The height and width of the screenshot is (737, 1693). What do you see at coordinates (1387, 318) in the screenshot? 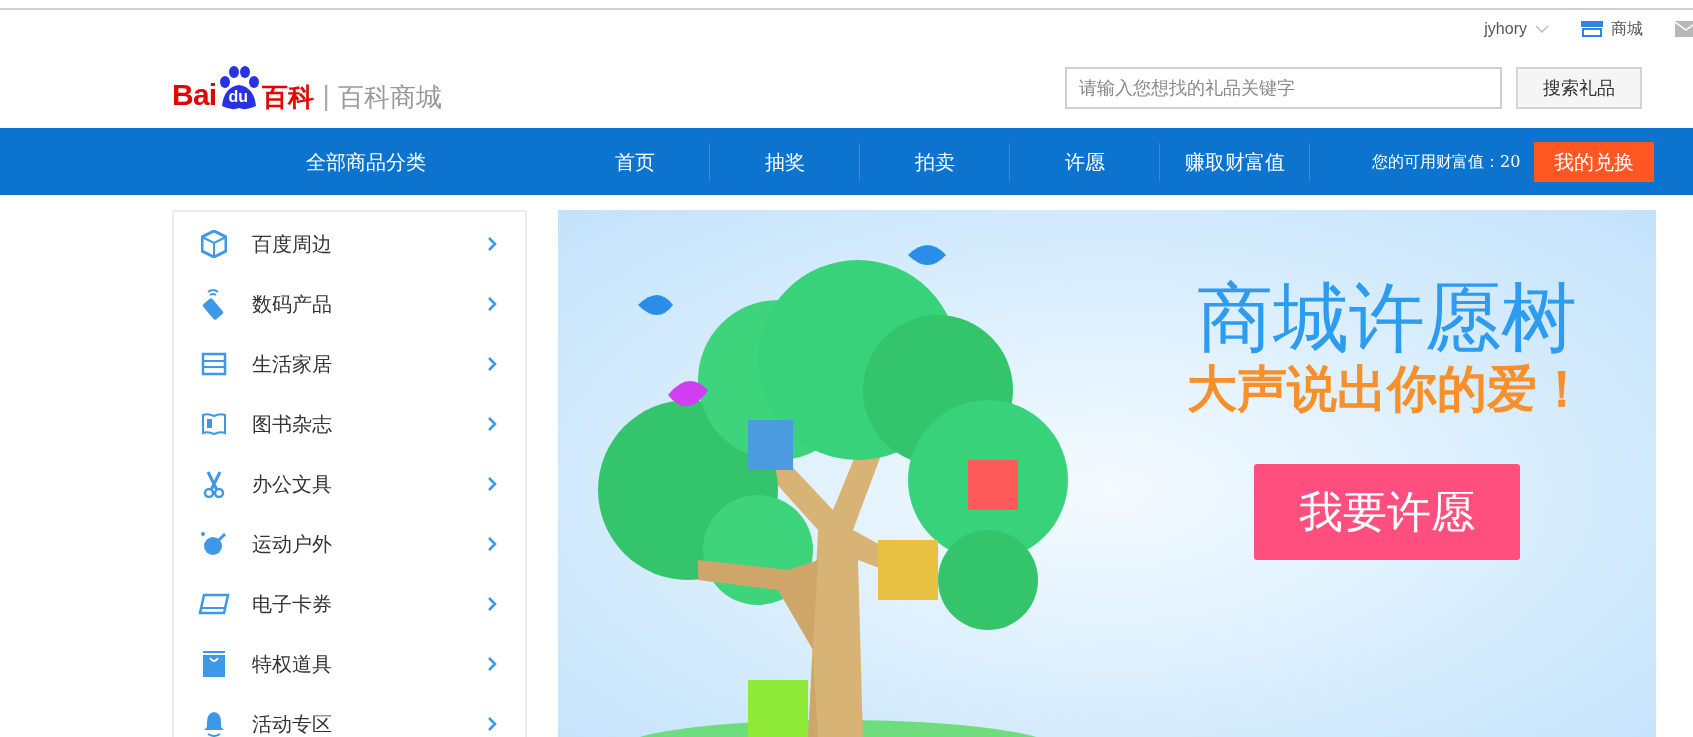
I see `banner-title: 商城许愿树` at bounding box center [1387, 318].